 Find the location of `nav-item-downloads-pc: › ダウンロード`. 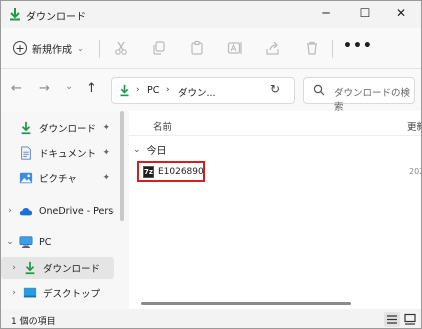

nav-item-downloads-pc: › ダウンロード is located at coordinates (57, 268).